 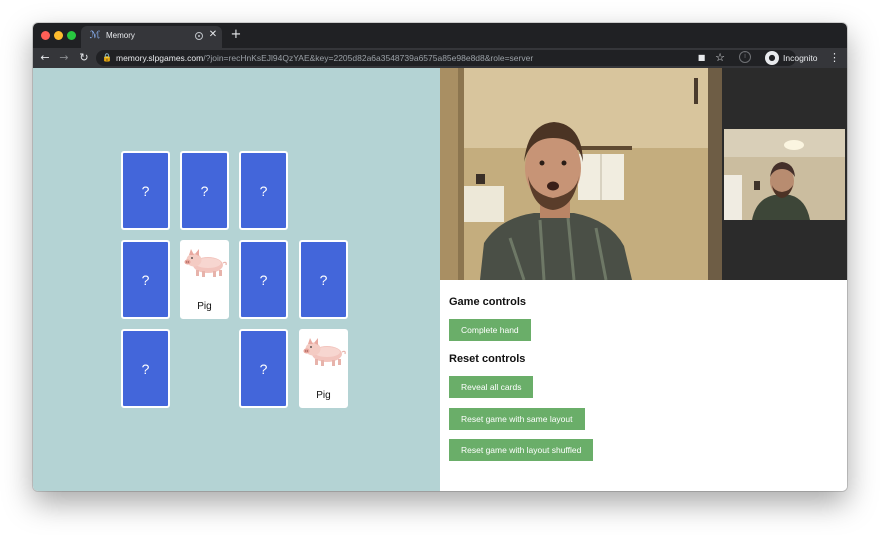 I want to click on incognito-profile-button: ● Incognito, so click(x=793, y=58).